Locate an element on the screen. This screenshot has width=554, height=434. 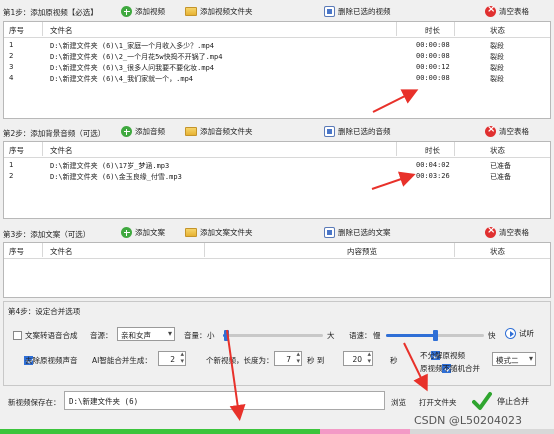
row-duration: 00:03:26 is located at coordinates (433, 176).